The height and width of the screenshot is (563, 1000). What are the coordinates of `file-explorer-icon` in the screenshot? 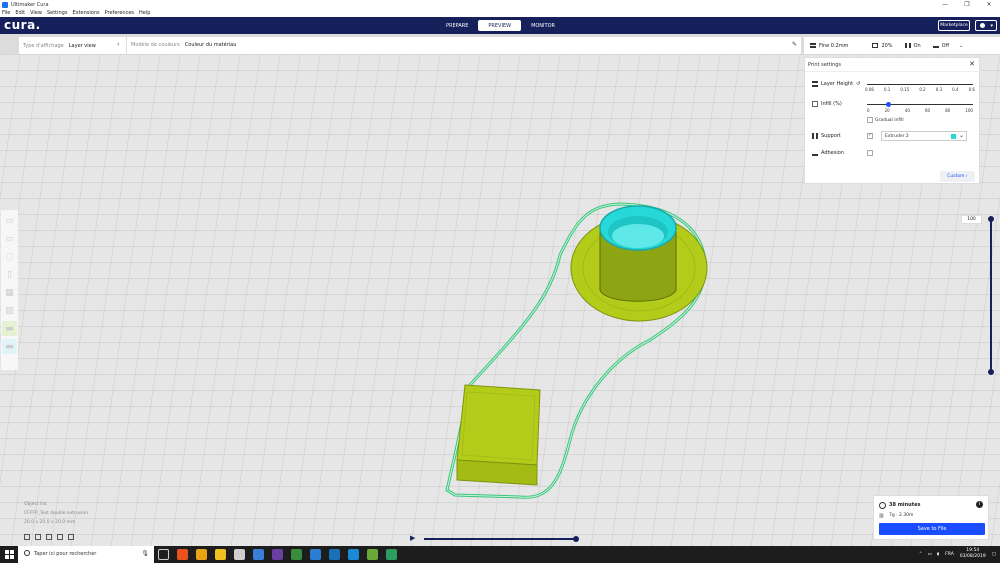 It's located at (220, 554).